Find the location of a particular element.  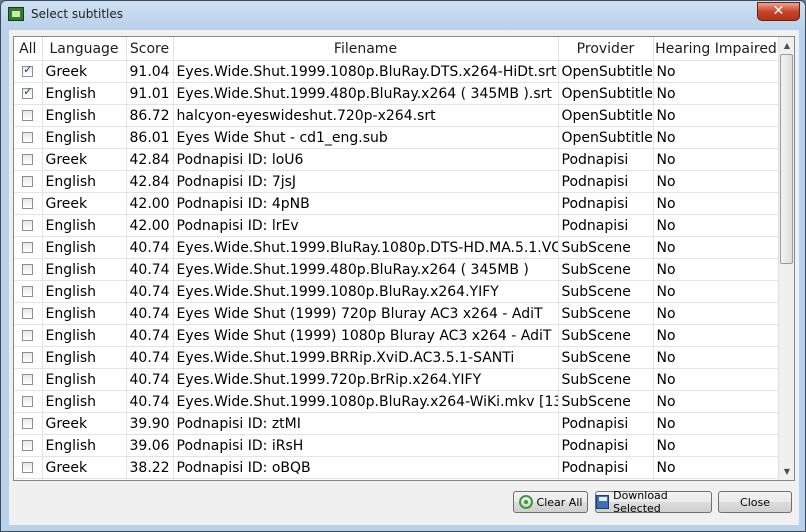

filename-cell: Podnapisi ID: lrEv is located at coordinates (366, 225).